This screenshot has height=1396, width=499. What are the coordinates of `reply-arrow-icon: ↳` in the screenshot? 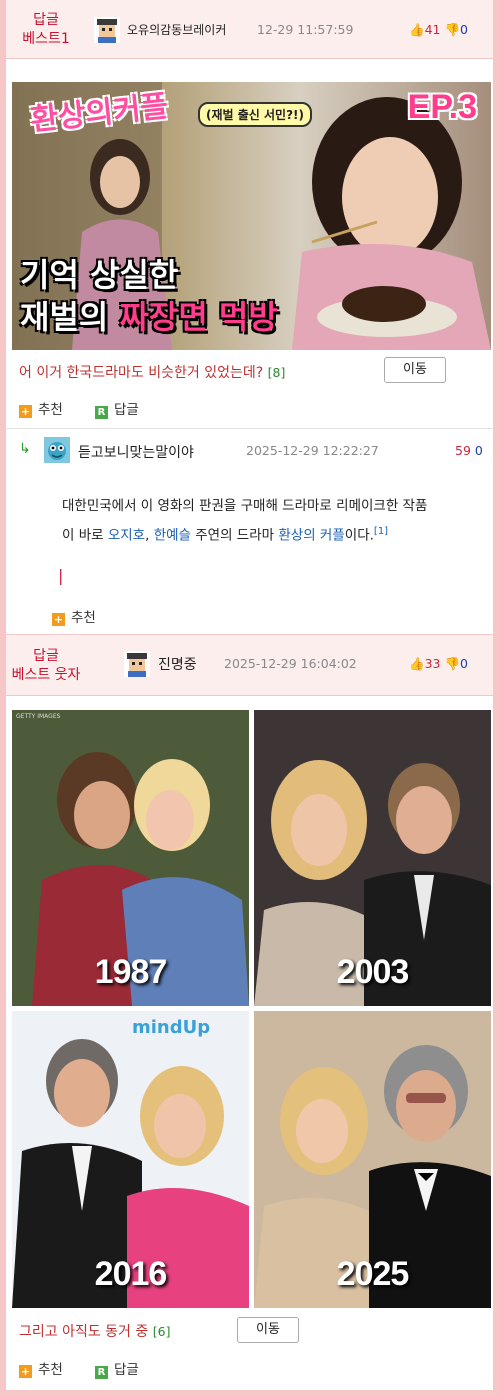 It's located at (25, 449).